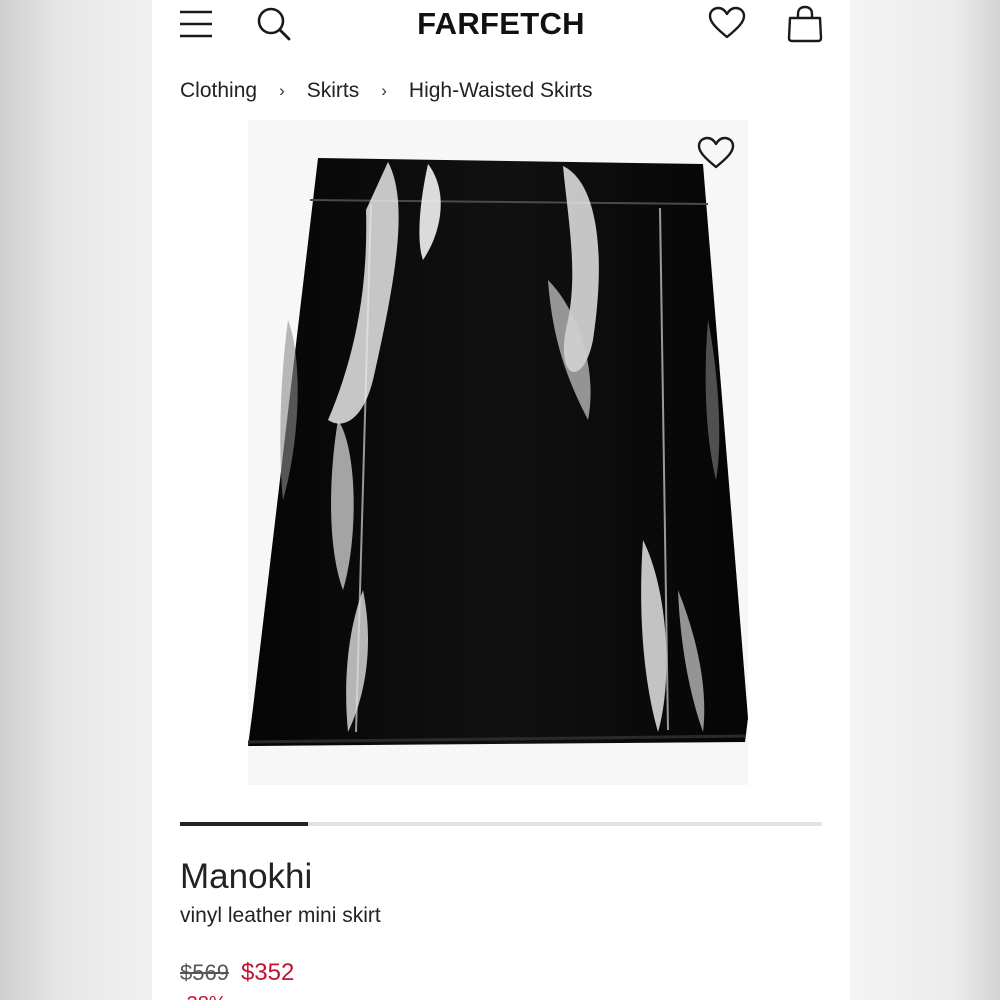 This screenshot has height=1000, width=1000. What do you see at coordinates (203, 996) in the screenshot?
I see `discount-badge: -38%` at bounding box center [203, 996].